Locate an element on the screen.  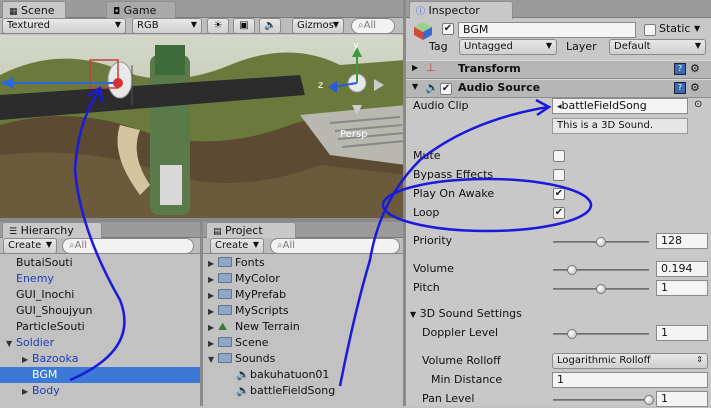
lighting-toggle: ☀ is located at coordinates (218, 26).